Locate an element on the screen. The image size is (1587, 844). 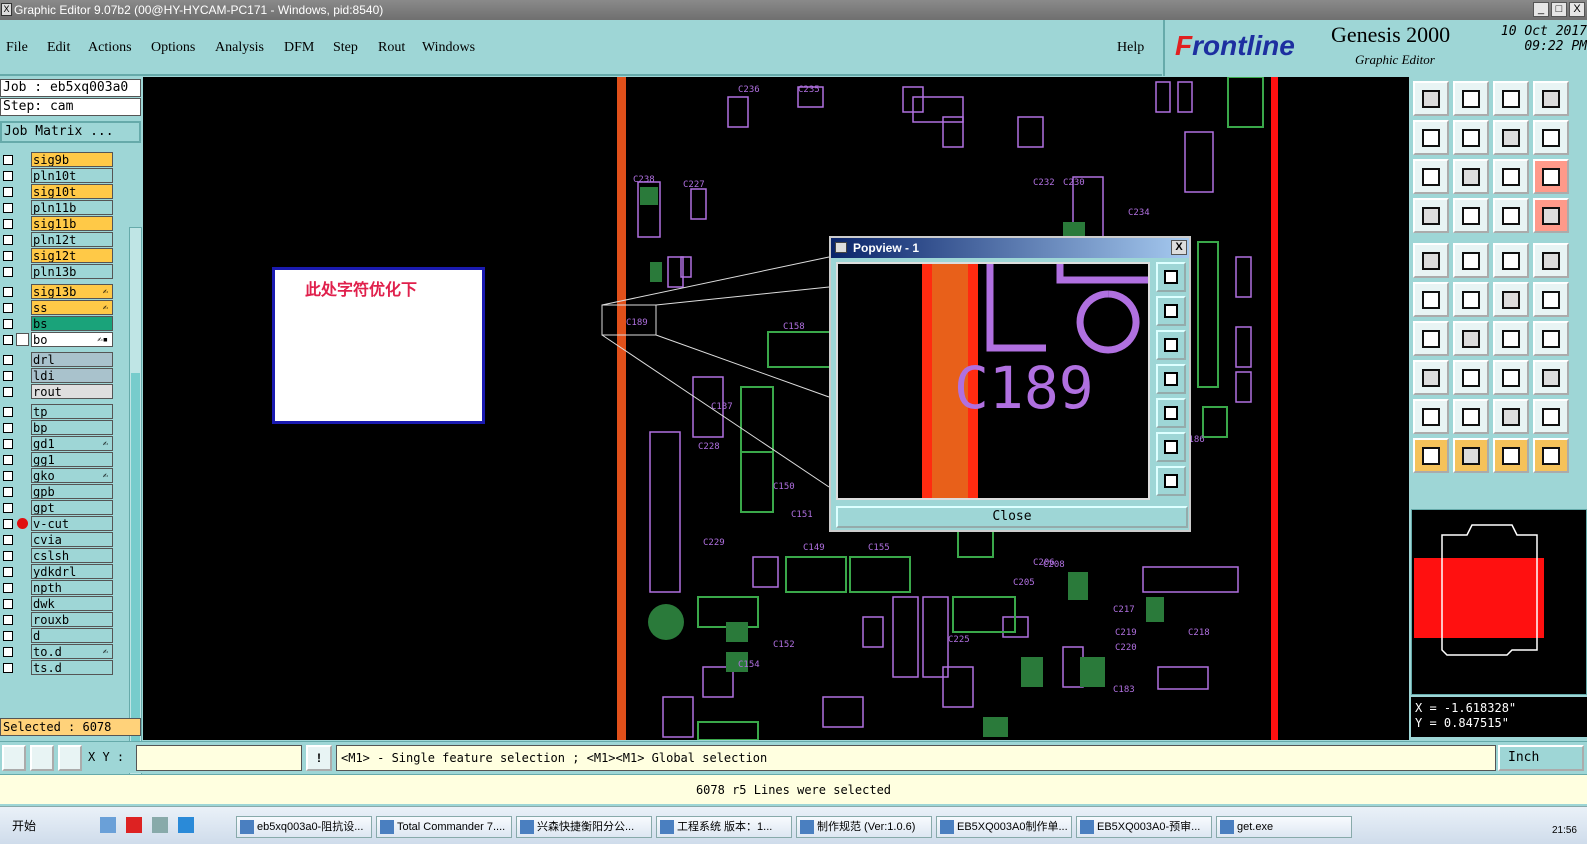
layer-row-gpt: gpt is located at coordinates (58, 507).